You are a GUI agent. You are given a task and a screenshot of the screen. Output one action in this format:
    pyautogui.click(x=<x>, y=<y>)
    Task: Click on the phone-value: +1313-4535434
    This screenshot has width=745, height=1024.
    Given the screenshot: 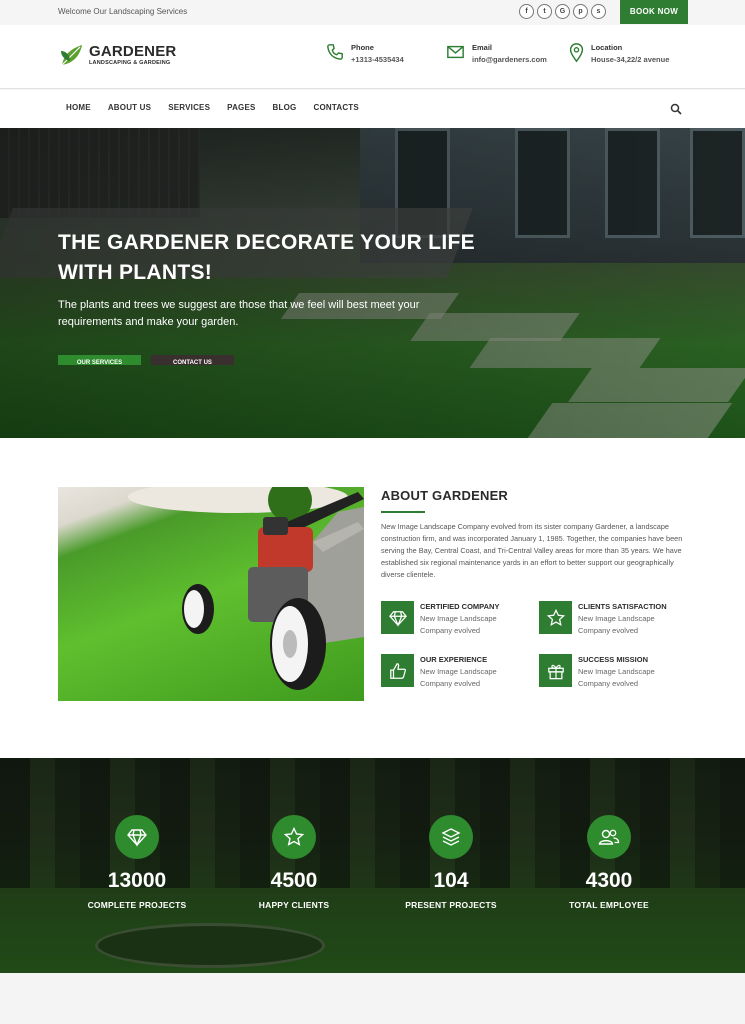 What is the action you would take?
    pyautogui.click(x=377, y=60)
    